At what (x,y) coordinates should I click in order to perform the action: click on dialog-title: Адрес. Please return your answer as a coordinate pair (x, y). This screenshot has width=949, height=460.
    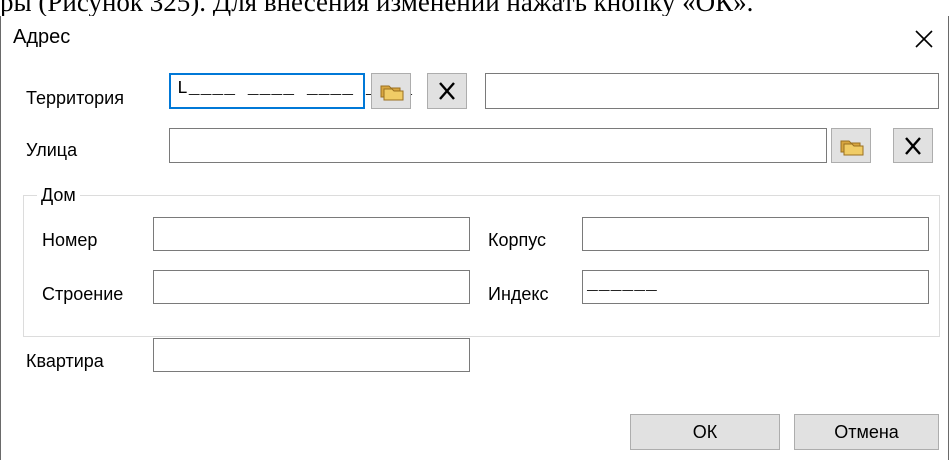
    Looking at the image, I should click on (42, 37).